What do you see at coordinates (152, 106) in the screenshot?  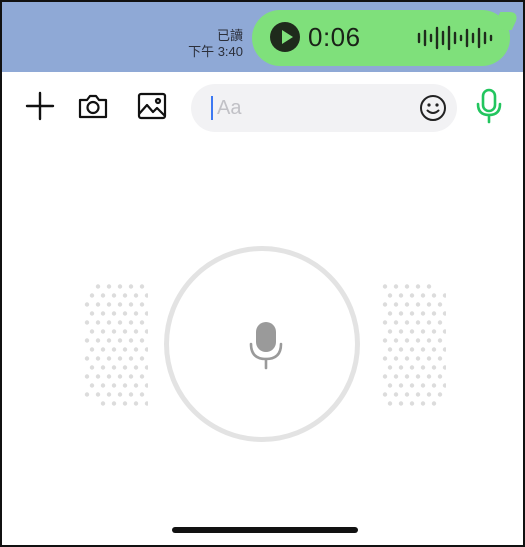 I see `image-icon` at bounding box center [152, 106].